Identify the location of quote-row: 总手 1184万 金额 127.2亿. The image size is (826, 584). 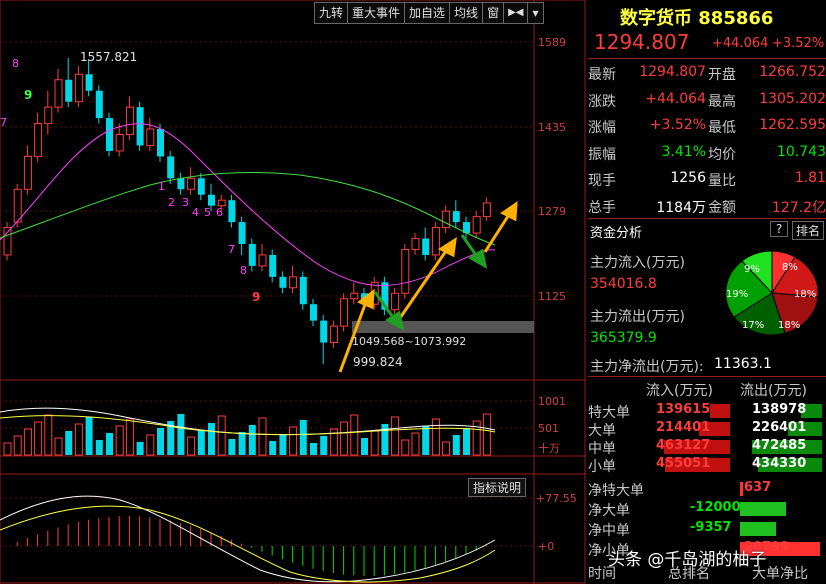
(707, 206).